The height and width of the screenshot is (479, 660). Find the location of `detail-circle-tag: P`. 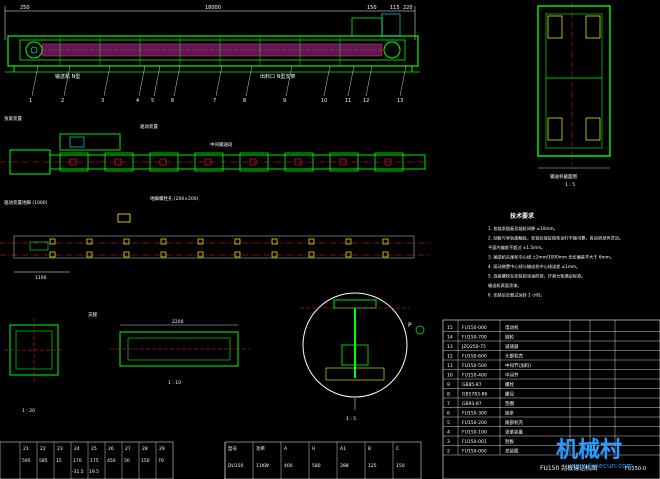

detail-circle-tag: P is located at coordinates (410, 325).